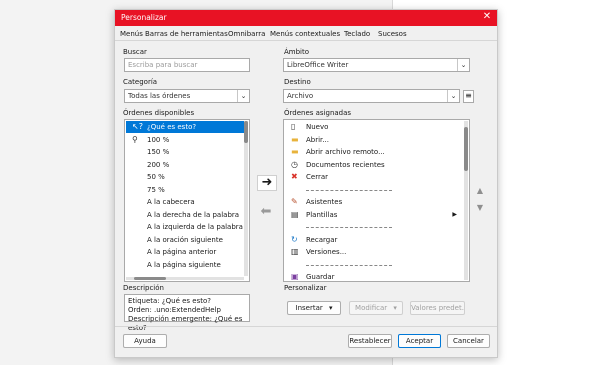 This screenshot has height=365, width=616. Describe the element at coordinates (185, 323) in the screenshot. I see `description-line-tooltip: Descripción emergente: ¿Qué es esto?` at that location.